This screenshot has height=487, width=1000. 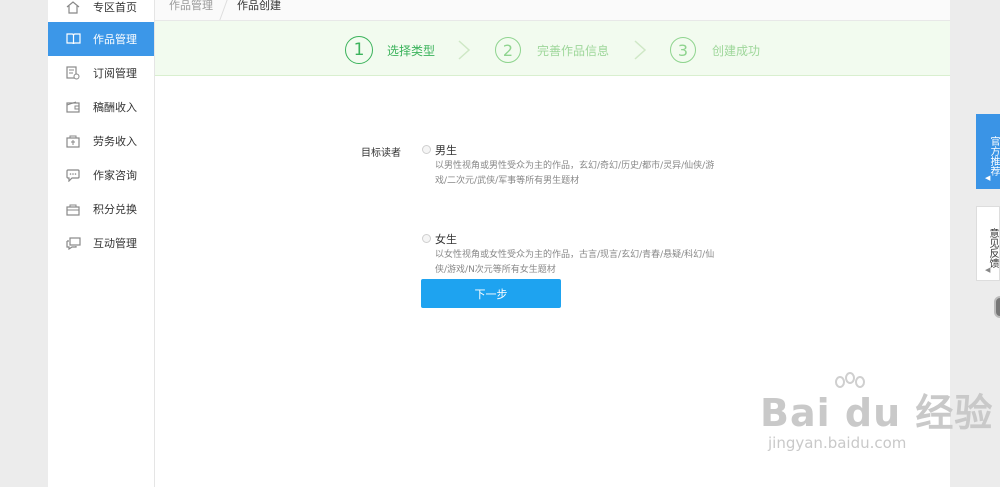 I want to click on book-icon, so click(x=73, y=39).